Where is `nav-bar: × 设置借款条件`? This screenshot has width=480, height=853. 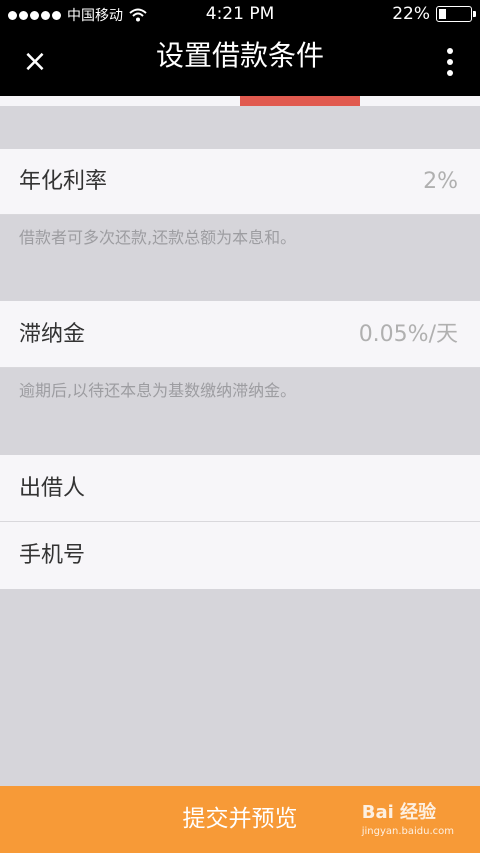 nav-bar: × 设置借款条件 is located at coordinates (240, 63).